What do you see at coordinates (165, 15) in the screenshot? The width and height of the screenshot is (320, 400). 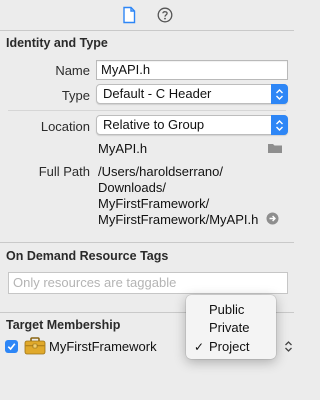 I see `help-icon` at bounding box center [165, 15].